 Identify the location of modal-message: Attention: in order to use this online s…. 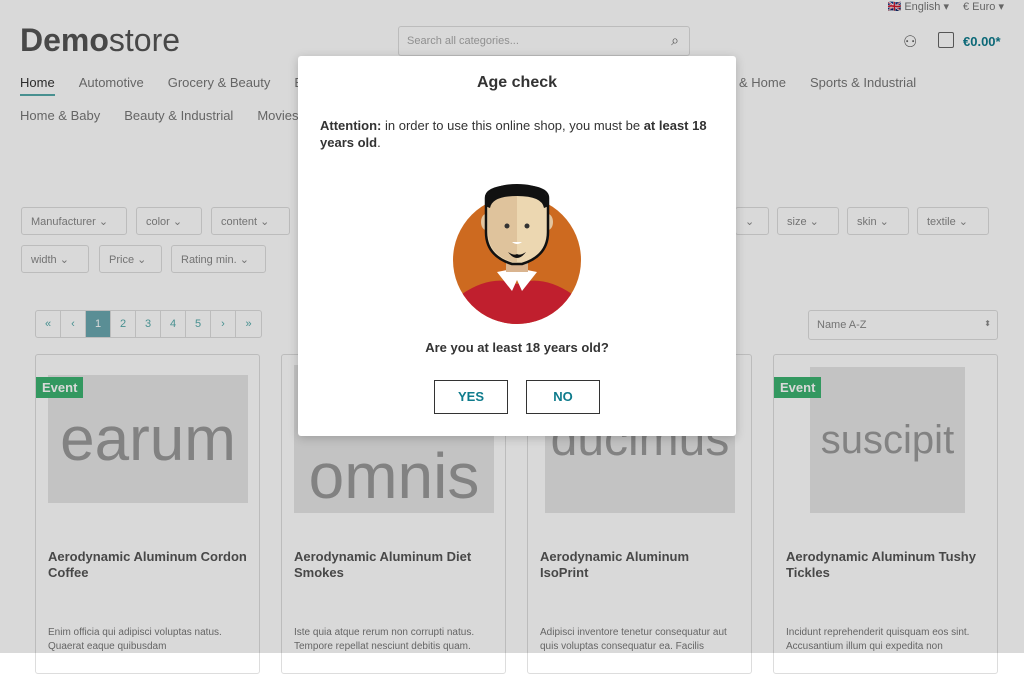
(513, 134).